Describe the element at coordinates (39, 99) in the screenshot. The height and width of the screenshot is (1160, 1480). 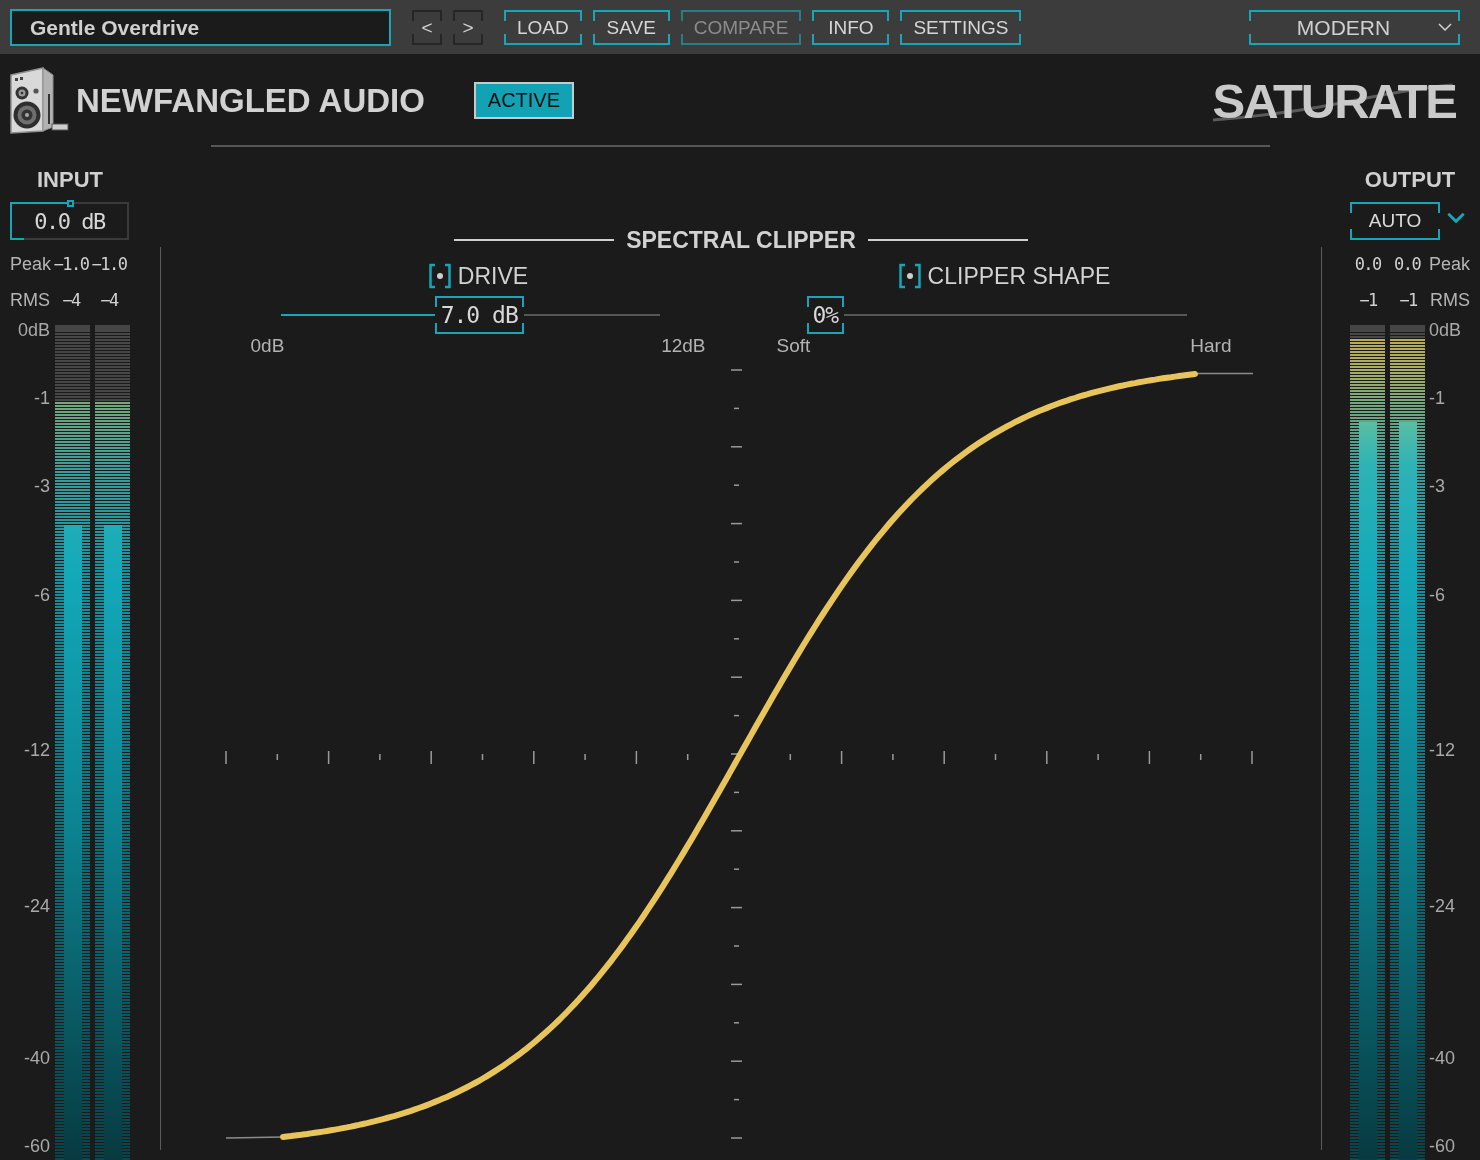
I see `speaker-icon` at that location.